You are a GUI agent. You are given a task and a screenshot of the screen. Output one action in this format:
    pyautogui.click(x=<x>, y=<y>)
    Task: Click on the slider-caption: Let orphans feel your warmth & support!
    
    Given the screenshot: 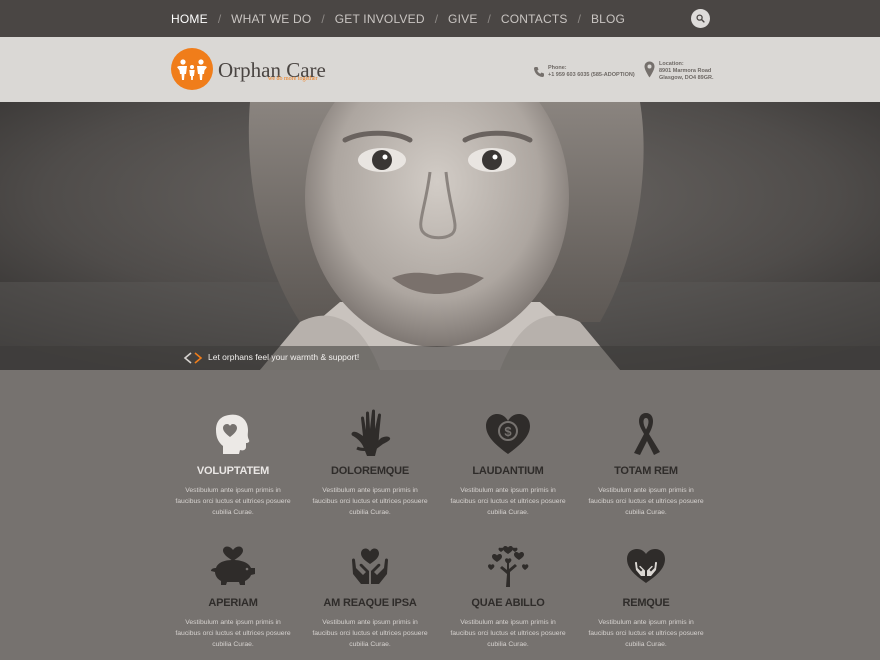 What is the action you would take?
    pyautogui.click(x=284, y=357)
    